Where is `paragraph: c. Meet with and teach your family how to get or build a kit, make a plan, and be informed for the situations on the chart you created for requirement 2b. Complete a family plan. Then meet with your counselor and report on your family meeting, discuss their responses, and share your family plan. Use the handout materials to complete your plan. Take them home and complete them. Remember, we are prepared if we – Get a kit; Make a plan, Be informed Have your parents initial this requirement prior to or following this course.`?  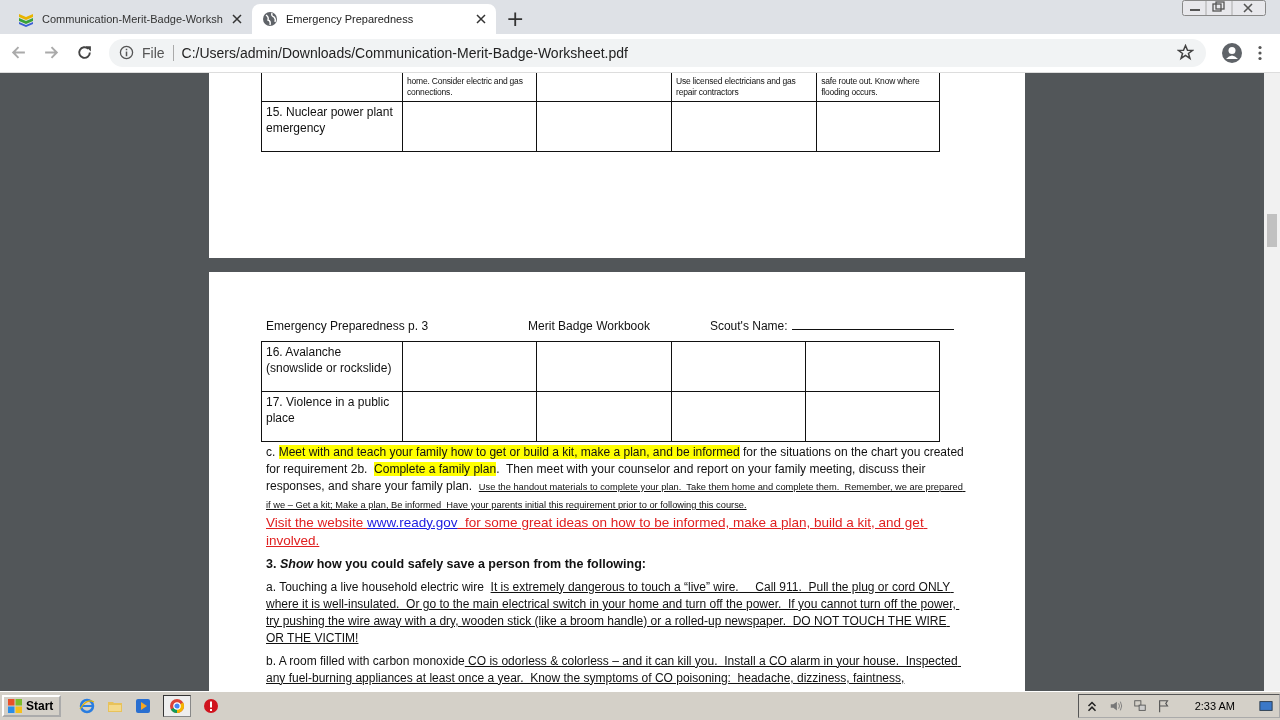 paragraph: c. Meet with and teach your family how to get or build a kit, make a plan, and be informed for the situations on the chart you created for requirement 2b. Complete a family plan. Then meet with your counselor and report on your family meeting, discuss their responses, and share your family plan. Use the handout materials to complete your plan. Take them home and complete them. Remember, we are prepared if we – Get a kit; Make a plan, Be informed Have your parents initial this requirement prior to or following this course. is located at coordinates (615, 477).